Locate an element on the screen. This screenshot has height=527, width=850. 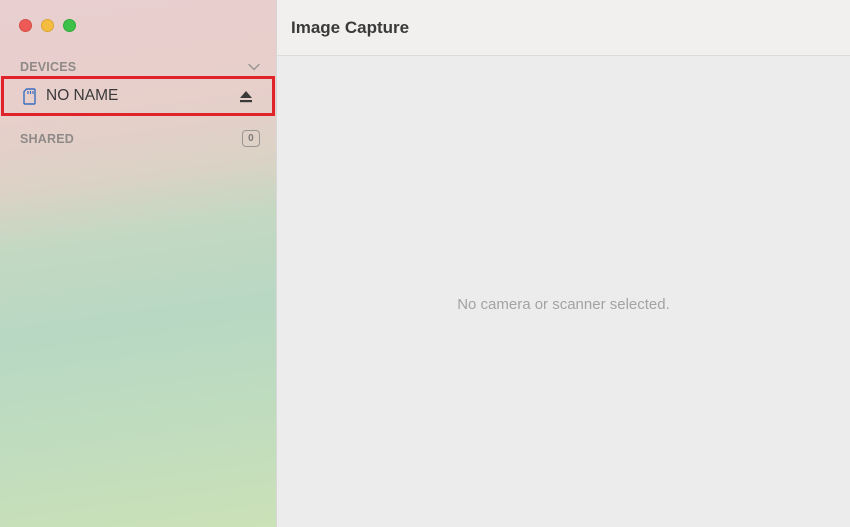
devices-section-header: DEVICES is located at coordinates (140, 67).